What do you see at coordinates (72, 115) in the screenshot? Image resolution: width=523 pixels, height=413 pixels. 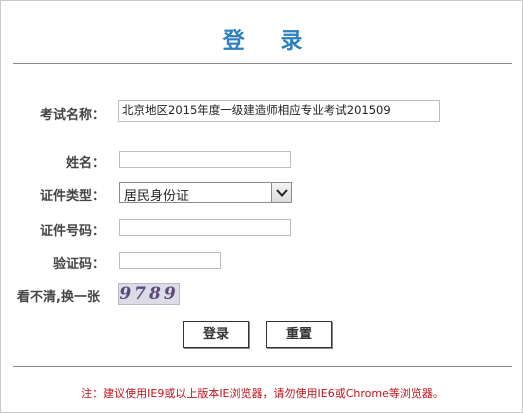 I see `exam-name-label: 考试名称：` at bounding box center [72, 115].